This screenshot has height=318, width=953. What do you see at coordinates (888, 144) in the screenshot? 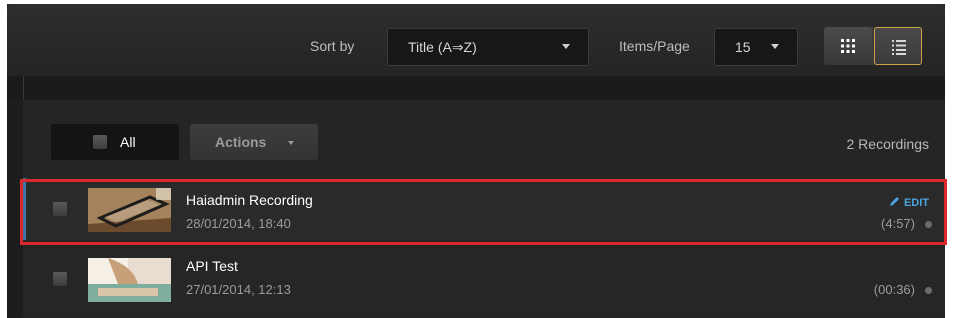
I see `recordings-count: 2 Recordings` at bounding box center [888, 144].